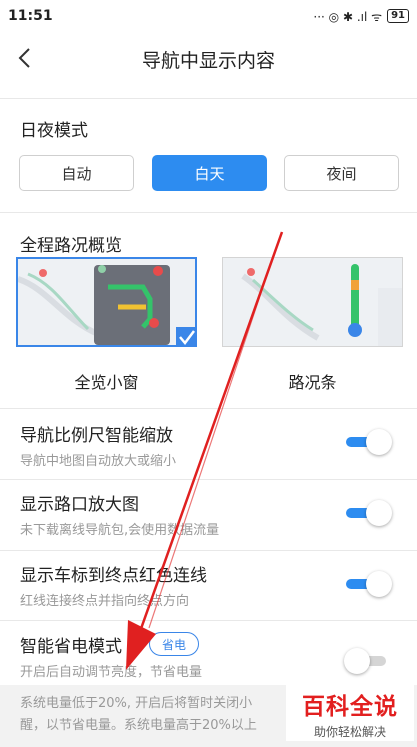 Image resolution: width=417 pixels, height=747 pixels. What do you see at coordinates (120, 530) in the screenshot?
I see `setting-subtitle: 未下载离线导航包,会使用数据流量` at bounding box center [120, 530].